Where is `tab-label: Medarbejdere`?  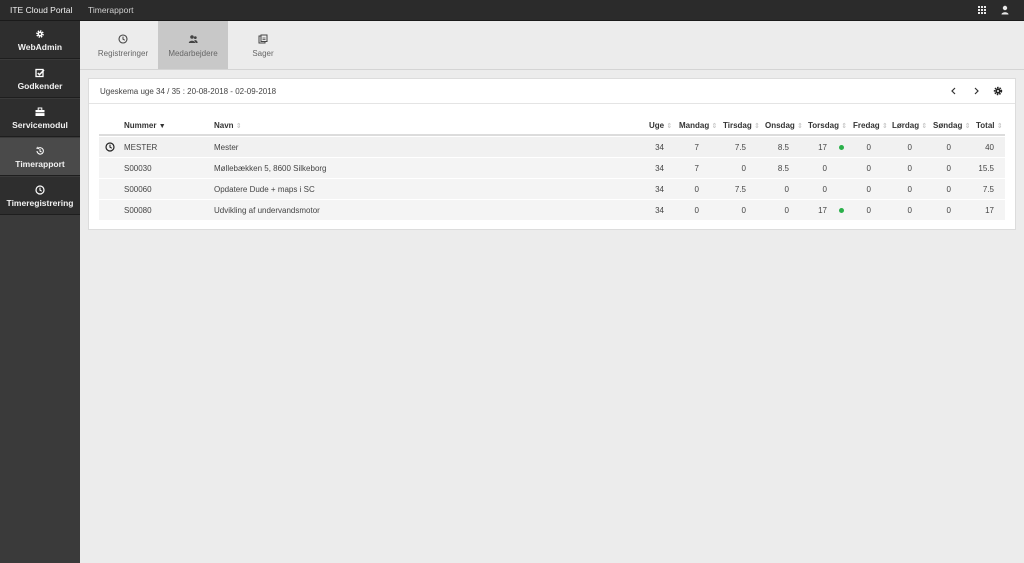
tab-label: Medarbejdere is located at coordinates (193, 53).